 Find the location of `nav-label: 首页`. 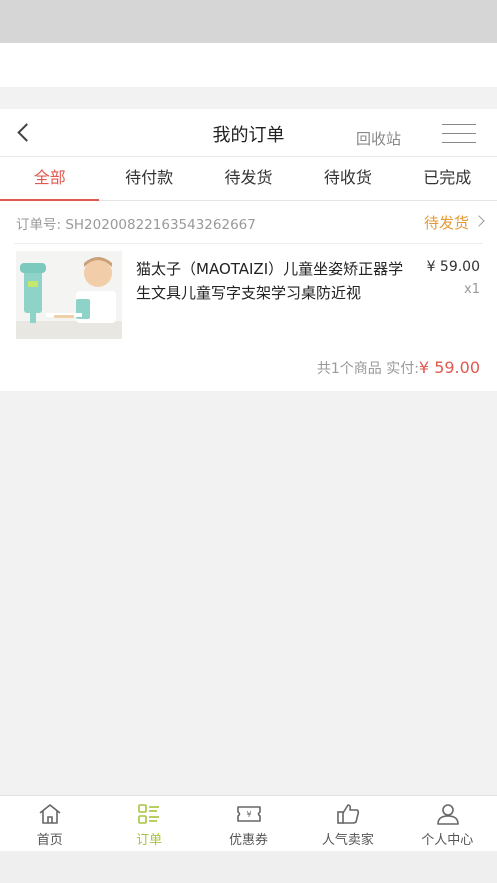

nav-label: 首页 is located at coordinates (49, 840).